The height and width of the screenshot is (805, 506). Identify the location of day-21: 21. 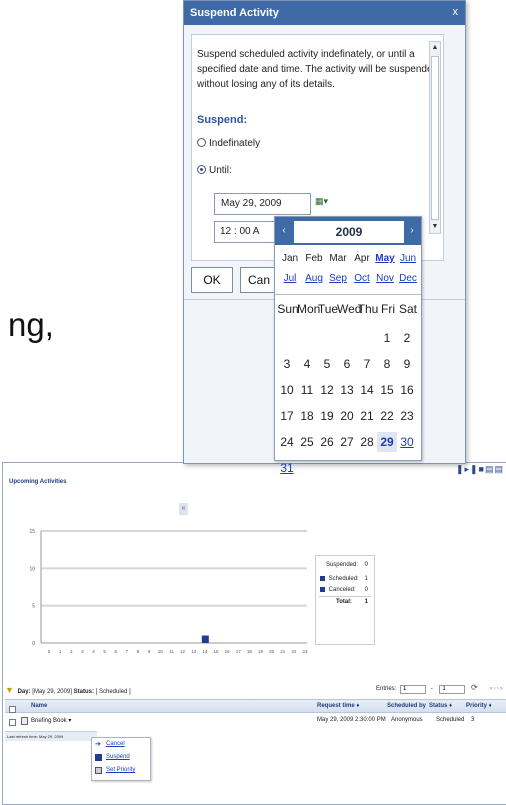
(367, 416).